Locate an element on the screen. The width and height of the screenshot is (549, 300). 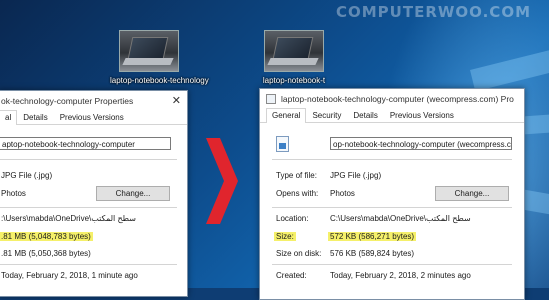
location-label: Location: is located at coordinates (292, 218).